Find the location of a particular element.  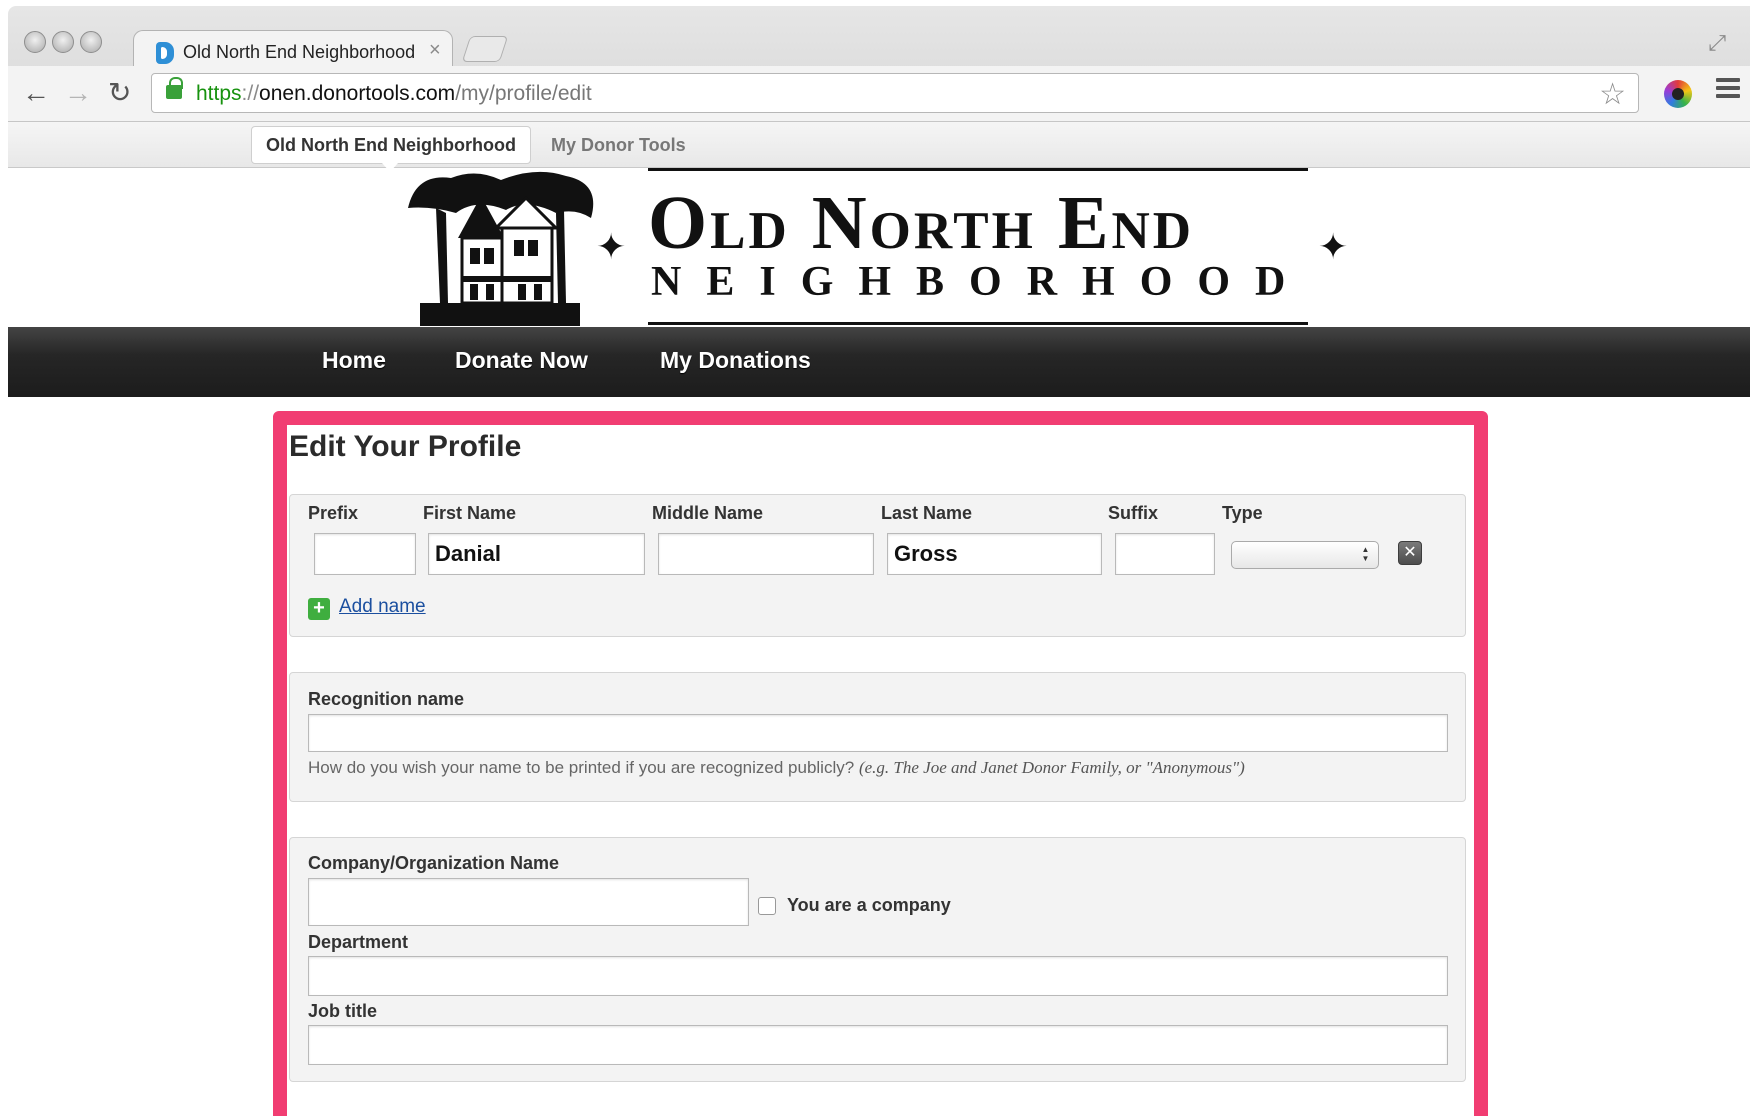

company-name-input is located at coordinates (528, 902).